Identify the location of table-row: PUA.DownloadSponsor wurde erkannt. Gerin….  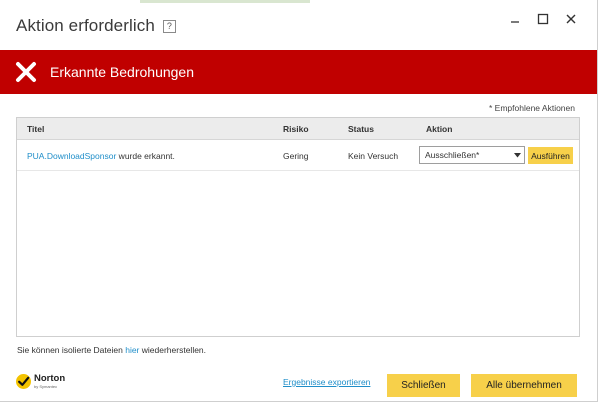
(298, 155).